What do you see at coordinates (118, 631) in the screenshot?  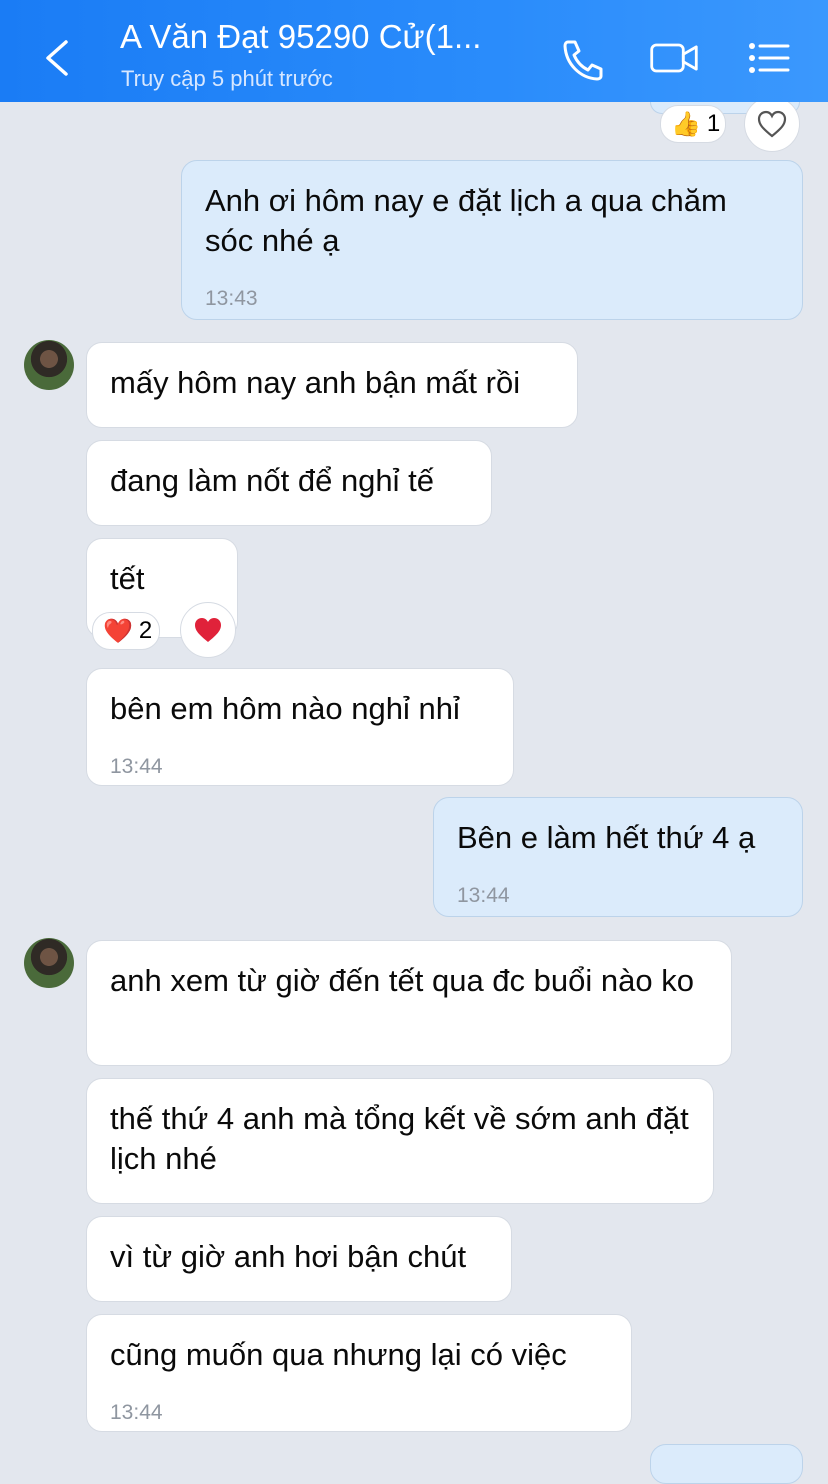 I see `heart-emoji-icon: ❤️` at bounding box center [118, 631].